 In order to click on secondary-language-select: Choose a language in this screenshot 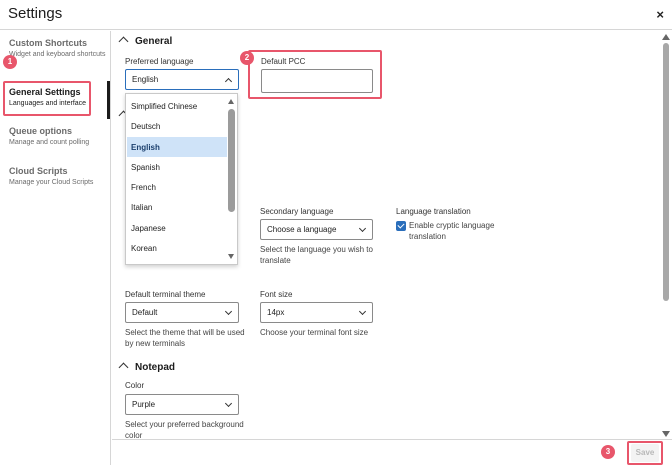, I will do `click(316, 229)`.